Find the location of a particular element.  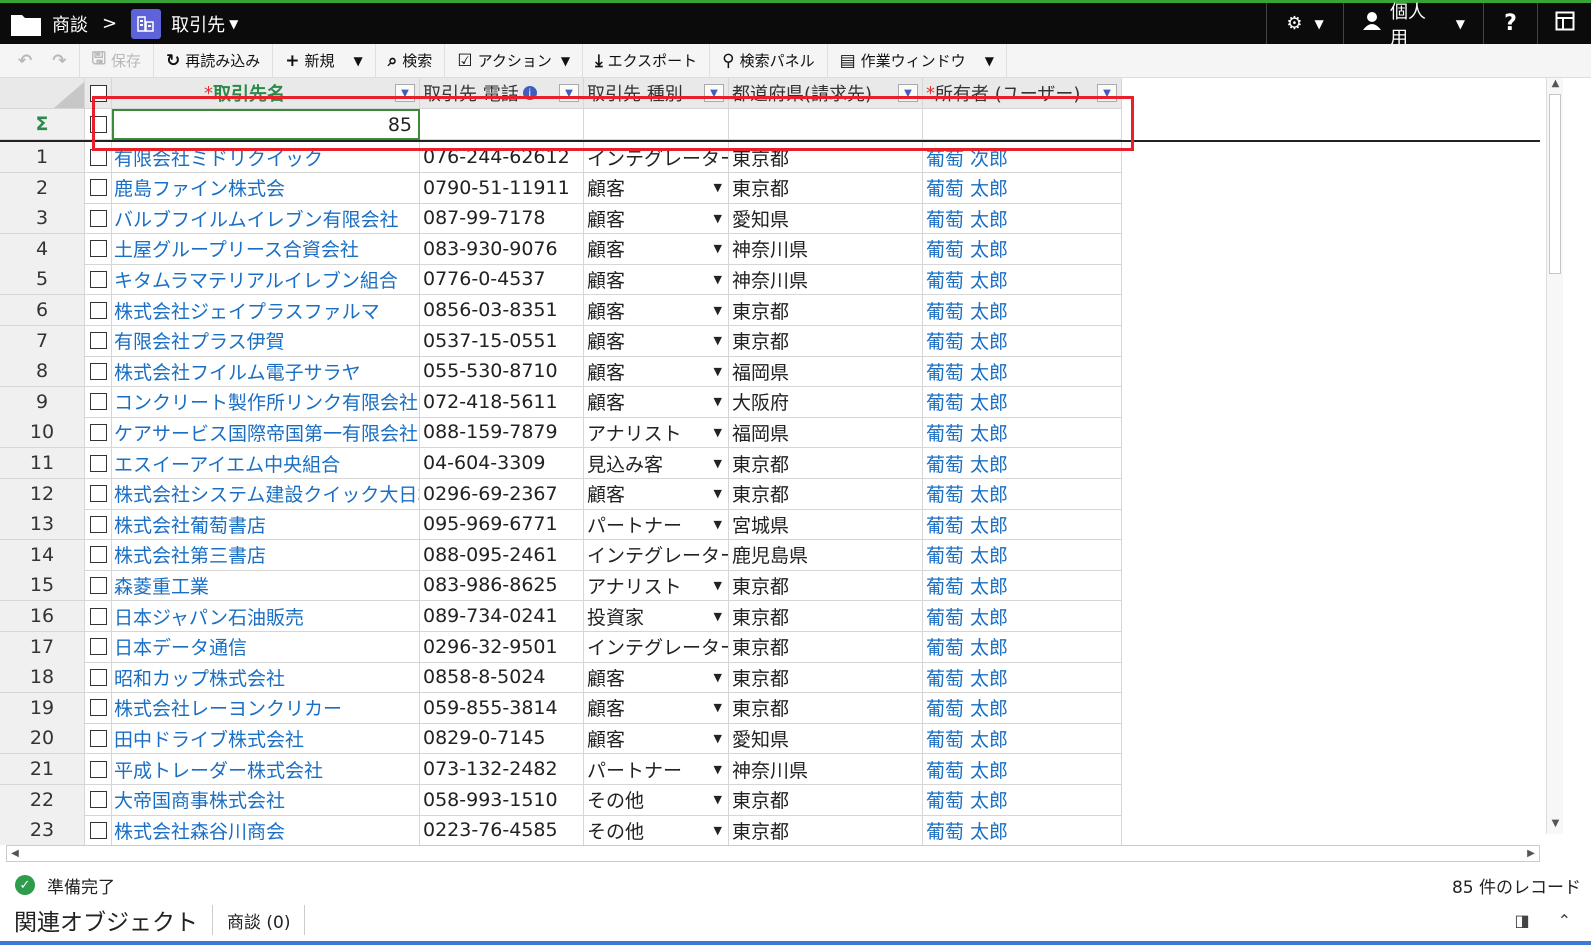

table-row: 21 平成トレーダー株式会社 073-132-2482 パートナー ▼ 神奈川県 葡萄 太郎 is located at coordinates (561, 769).